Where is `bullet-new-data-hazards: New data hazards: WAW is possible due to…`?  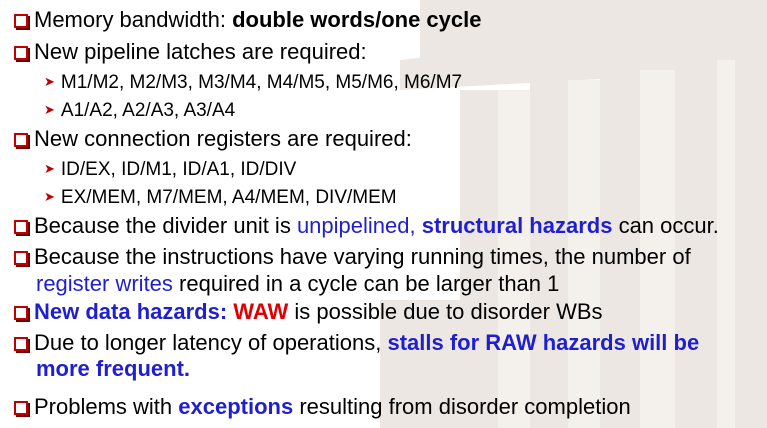 bullet-new-data-hazards: New data hazards: WAW is possible due to… is located at coordinates (308, 312).